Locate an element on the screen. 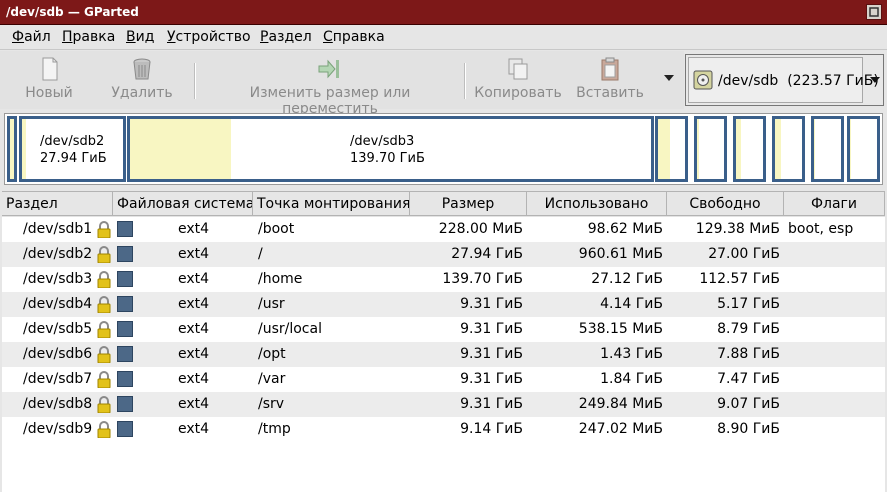 The image size is (887, 492). partition-block-sdb3: /dev/sdb3 139.70 ГиБ is located at coordinates (390, 149).